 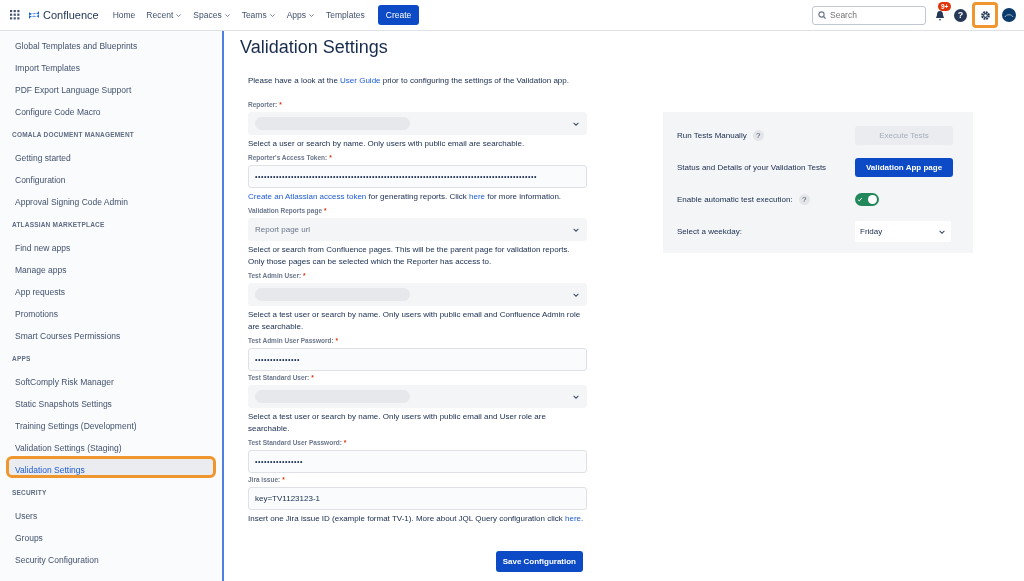 What do you see at coordinates (111, 423) in the screenshot?
I see `sidebar-item: Training Settings (Development)` at bounding box center [111, 423].